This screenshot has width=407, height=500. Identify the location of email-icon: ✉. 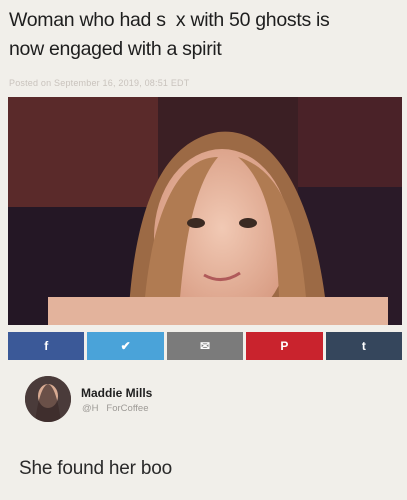
(205, 346).